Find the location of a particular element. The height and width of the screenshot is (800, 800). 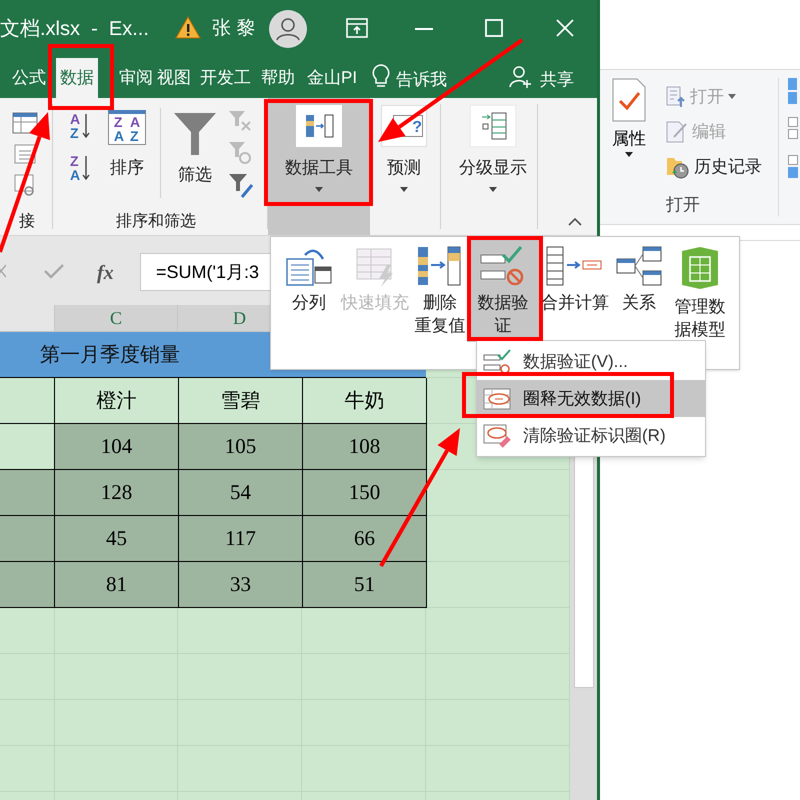

menu-item: 清除验证标识圈(R) is located at coordinates (591, 435).